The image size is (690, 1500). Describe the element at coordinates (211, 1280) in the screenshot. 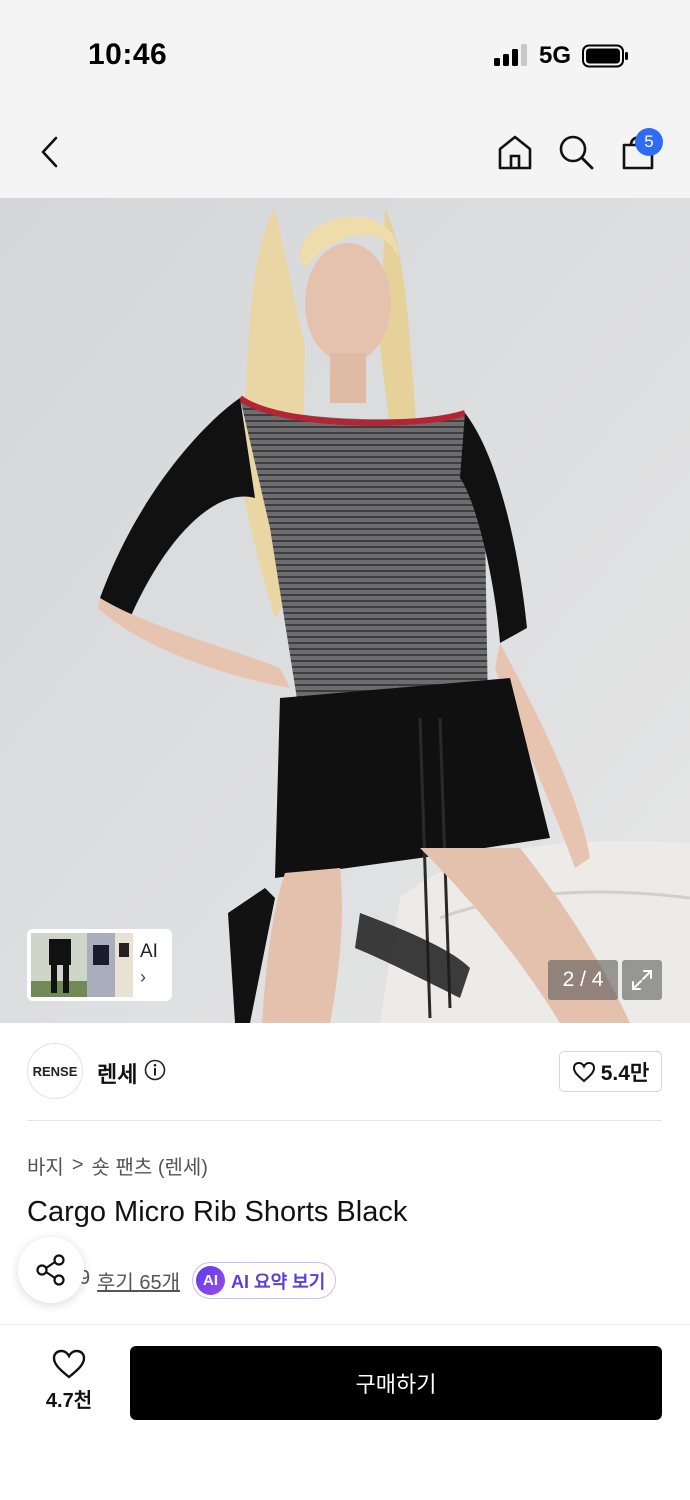

I see `ai-badge: AI` at that location.